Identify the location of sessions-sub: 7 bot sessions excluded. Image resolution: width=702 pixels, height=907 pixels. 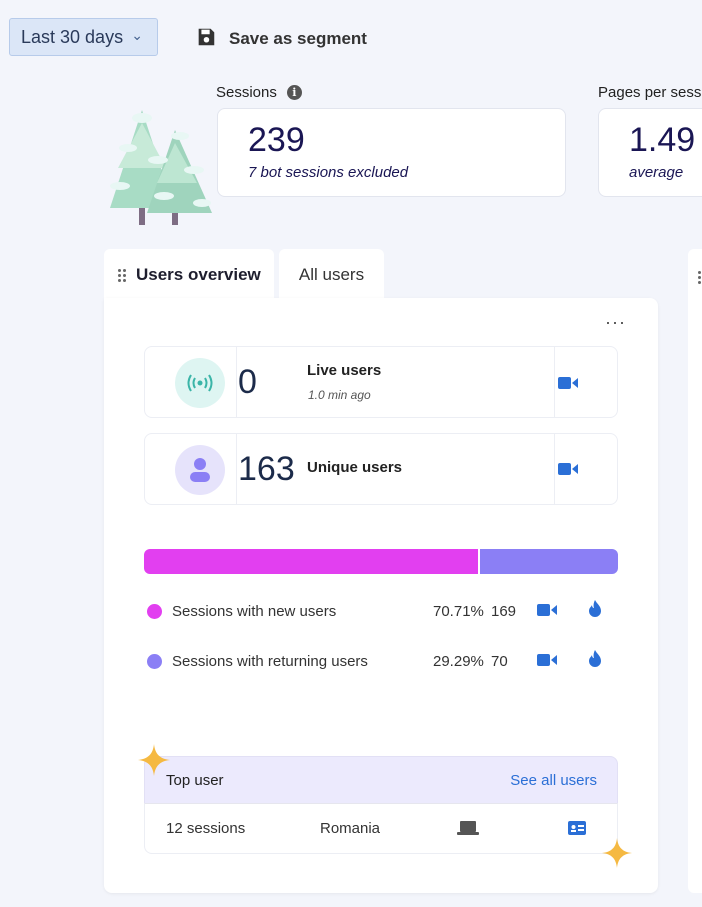
(328, 172).